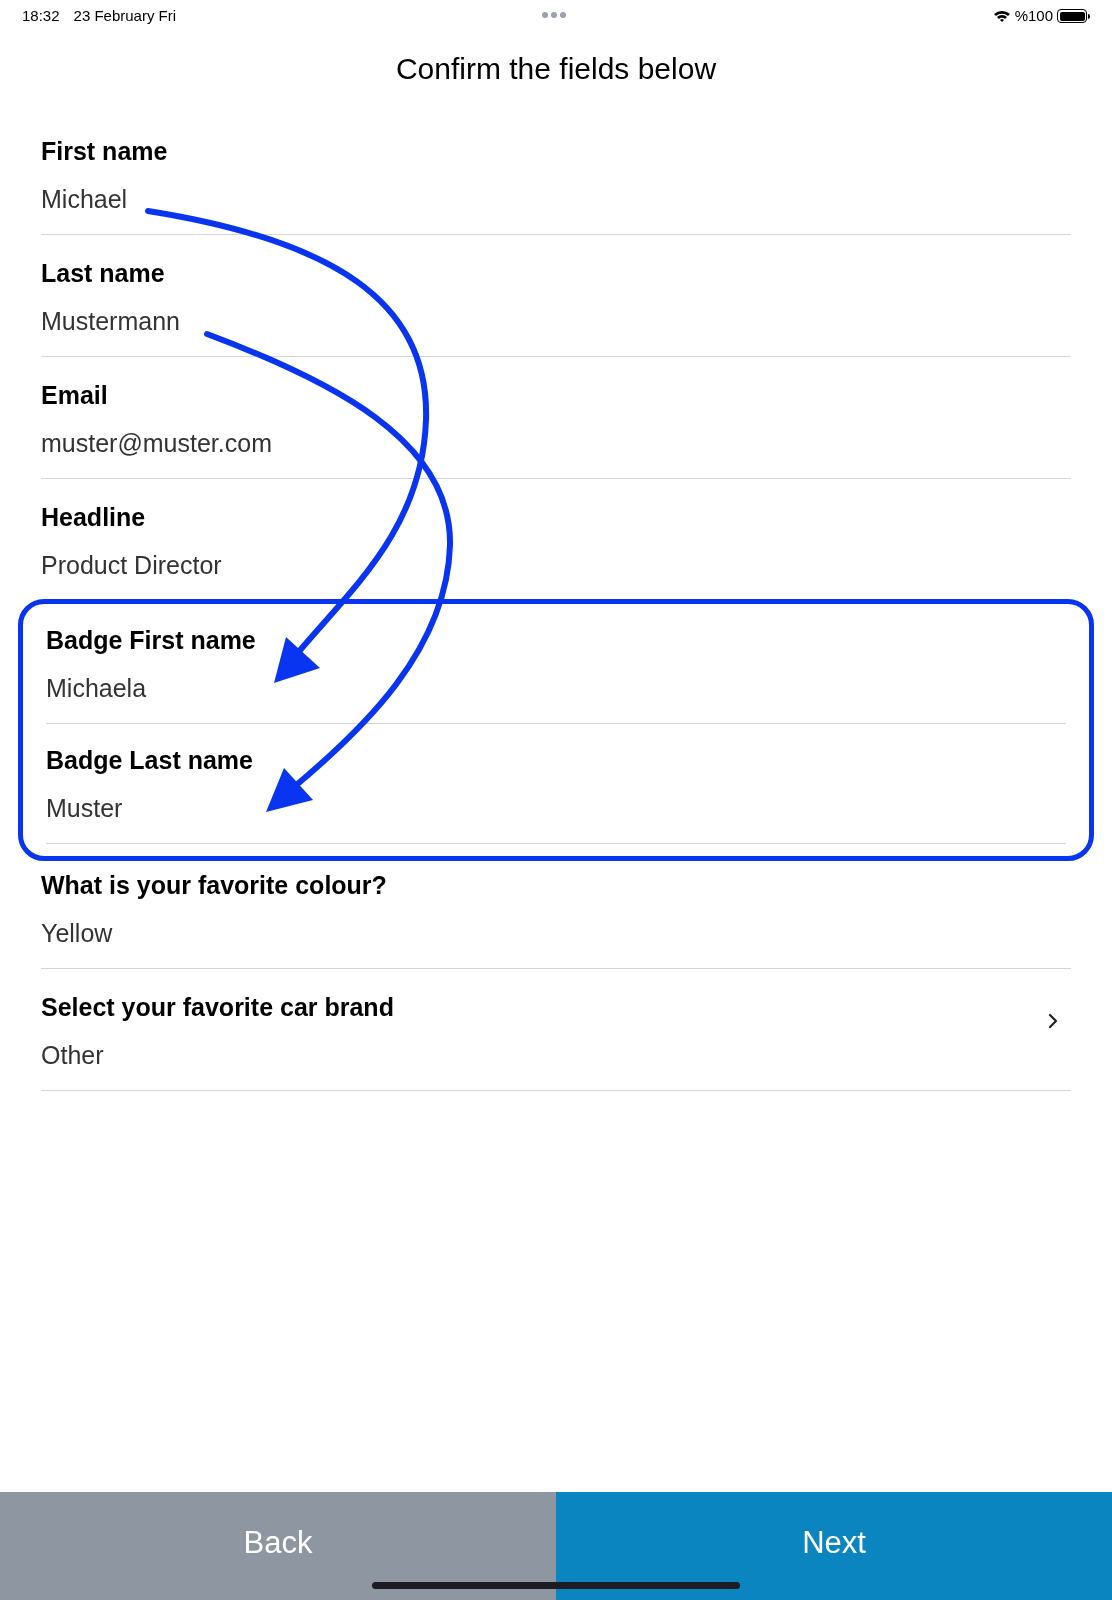 The height and width of the screenshot is (1600, 1112). What do you see at coordinates (1001, 16) in the screenshot?
I see `wifi-icon` at bounding box center [1001, 16].